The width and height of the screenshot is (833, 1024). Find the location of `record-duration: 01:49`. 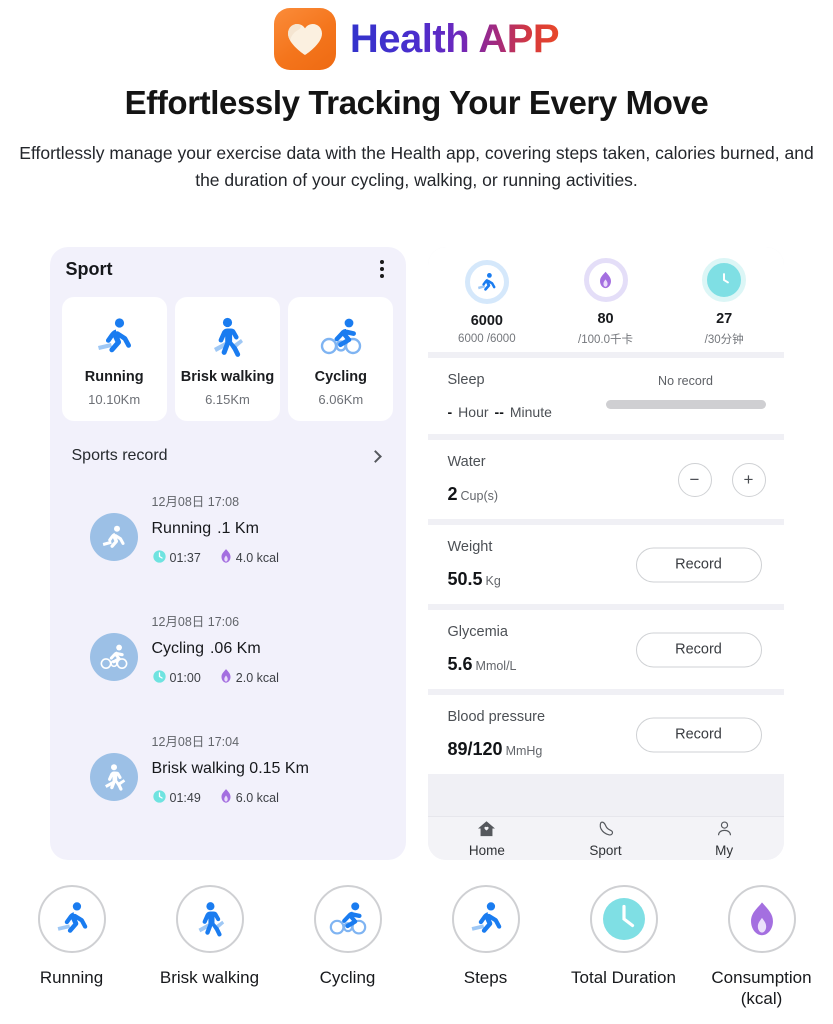

record-duration: 01:49 is located at coordinates (185, 797).